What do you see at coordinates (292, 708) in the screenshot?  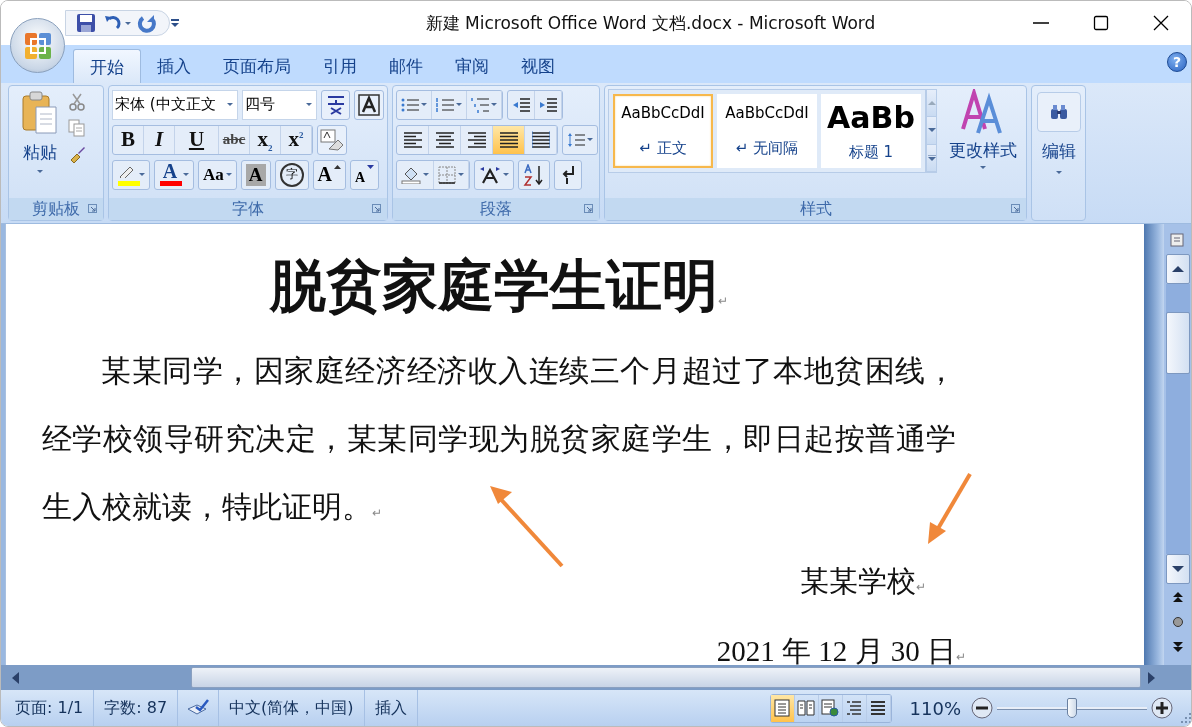 I see `language-indicator: 中文(简体，中国)` at bounding box center [292, 708].